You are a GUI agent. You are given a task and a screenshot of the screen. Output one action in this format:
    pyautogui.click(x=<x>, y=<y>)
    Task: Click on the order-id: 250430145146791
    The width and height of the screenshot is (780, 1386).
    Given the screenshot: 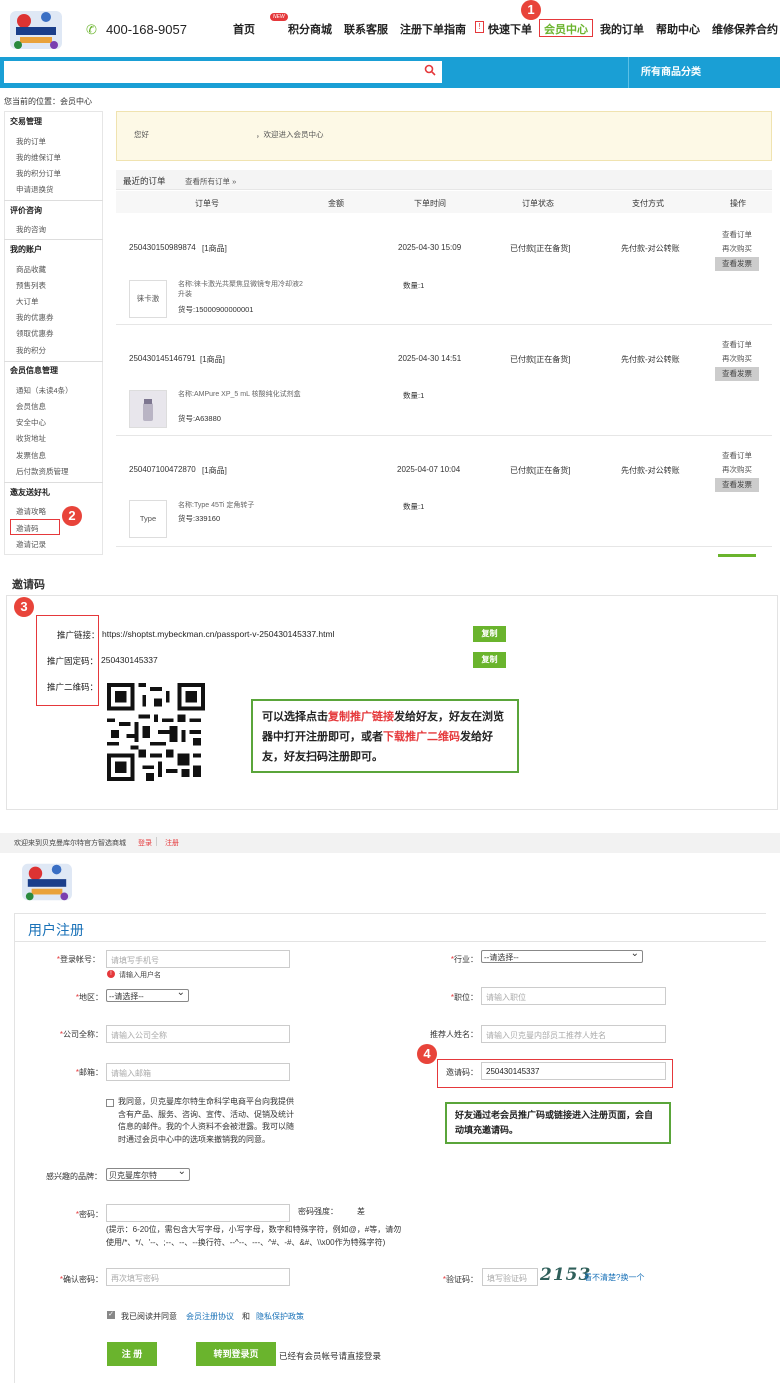 What is the action you would take?
    pyautogui.click(x=162, y=358)
    